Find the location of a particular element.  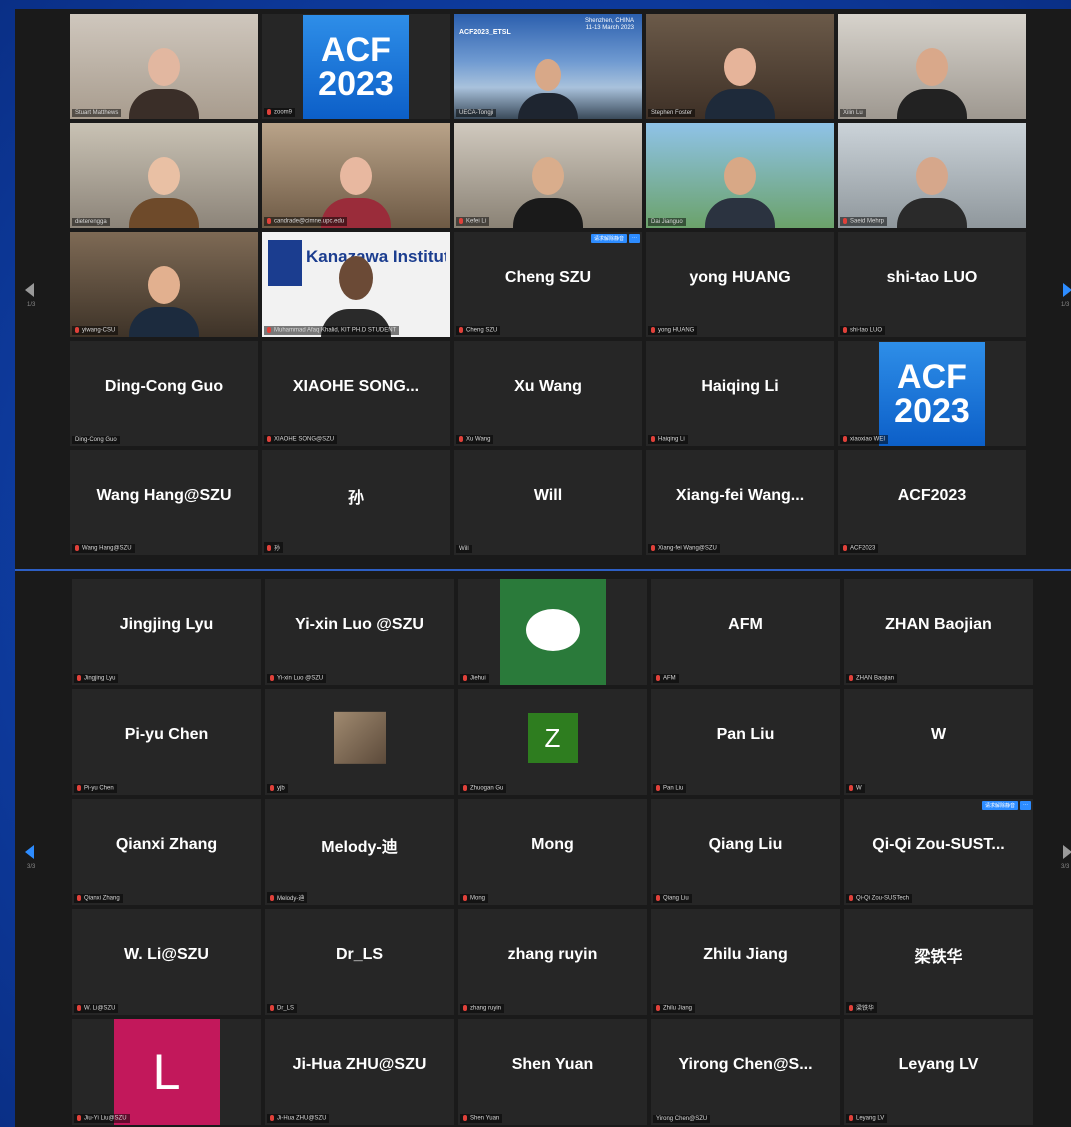

participant-tile: Qiang Liu Qiang Liu is located at coordinates (745, 852).